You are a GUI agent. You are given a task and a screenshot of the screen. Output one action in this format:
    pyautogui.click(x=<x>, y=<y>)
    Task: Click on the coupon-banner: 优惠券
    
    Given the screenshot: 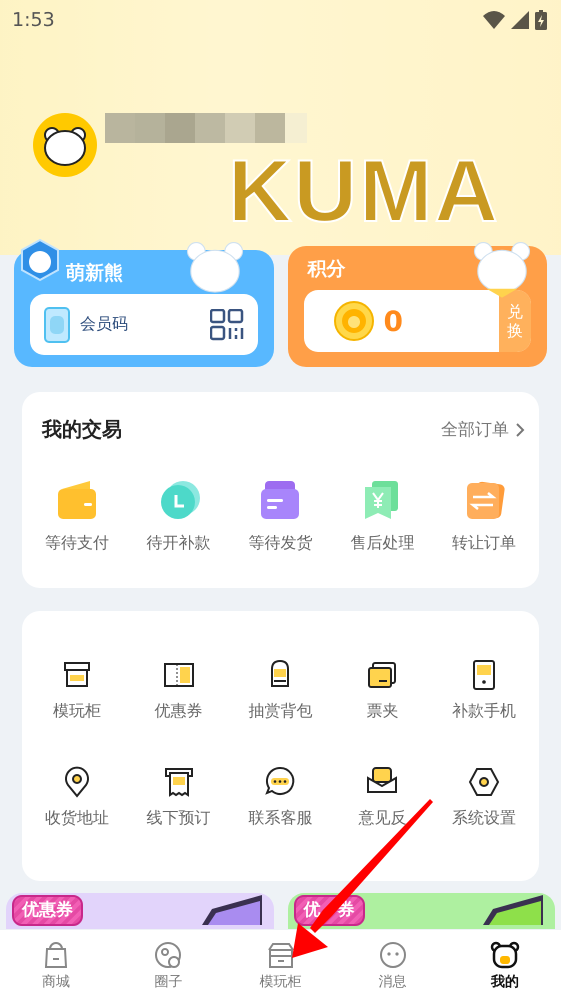 What is the action you would take?
    pyautogui.click(x=140, y=911)
    